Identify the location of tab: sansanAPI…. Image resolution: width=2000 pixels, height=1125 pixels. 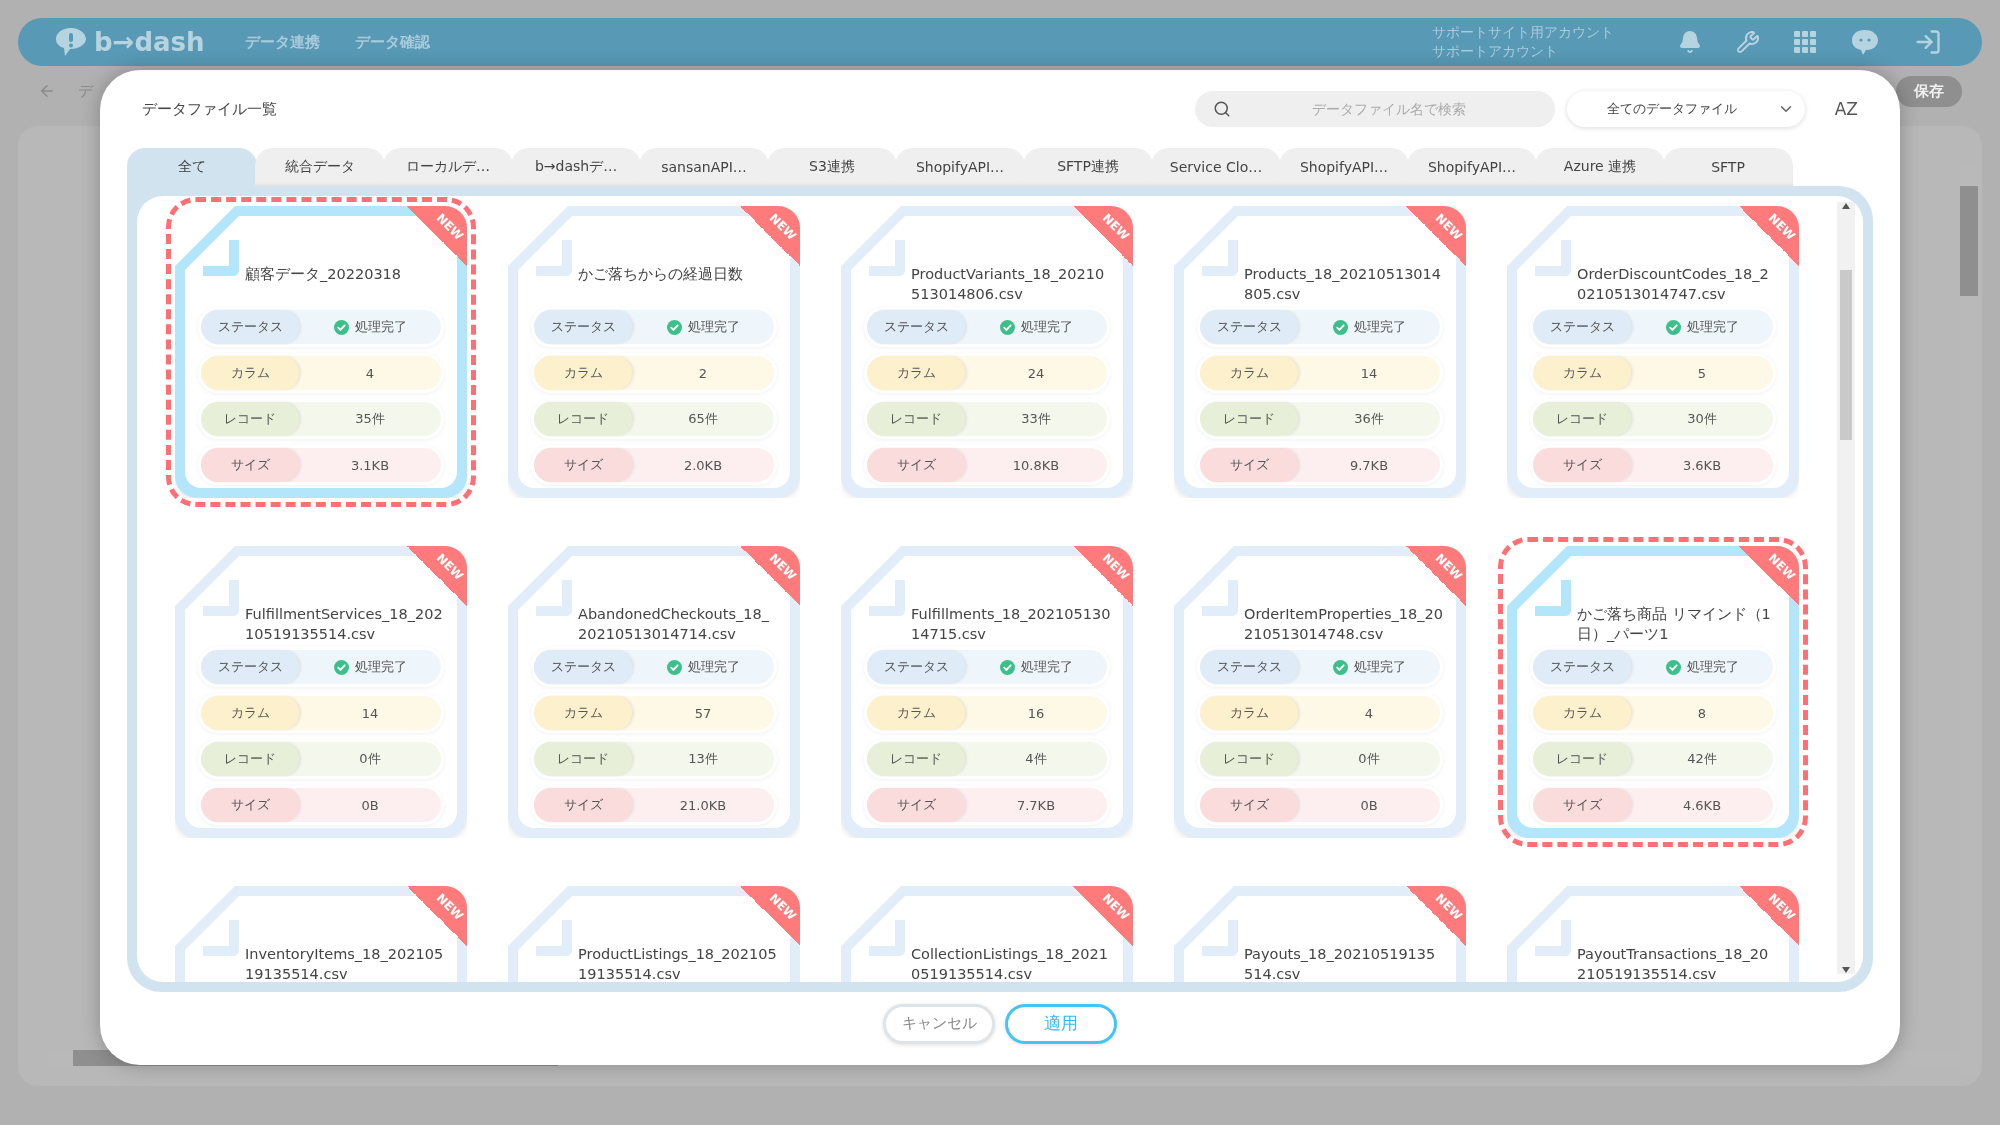
(704, 167).